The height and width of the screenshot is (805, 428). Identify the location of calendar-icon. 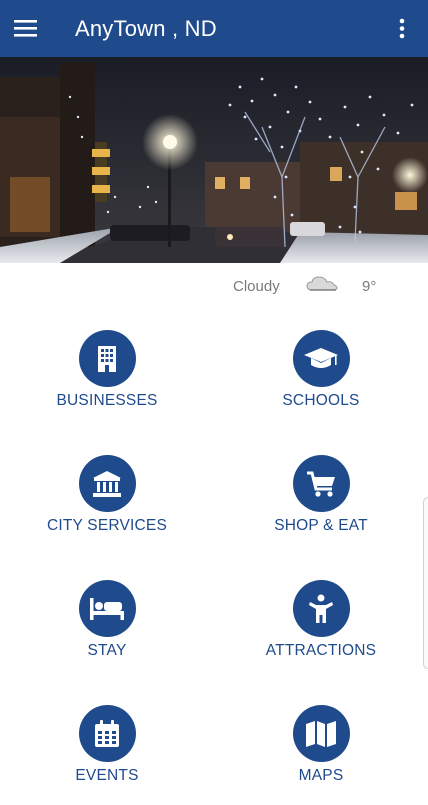
(107, 733).